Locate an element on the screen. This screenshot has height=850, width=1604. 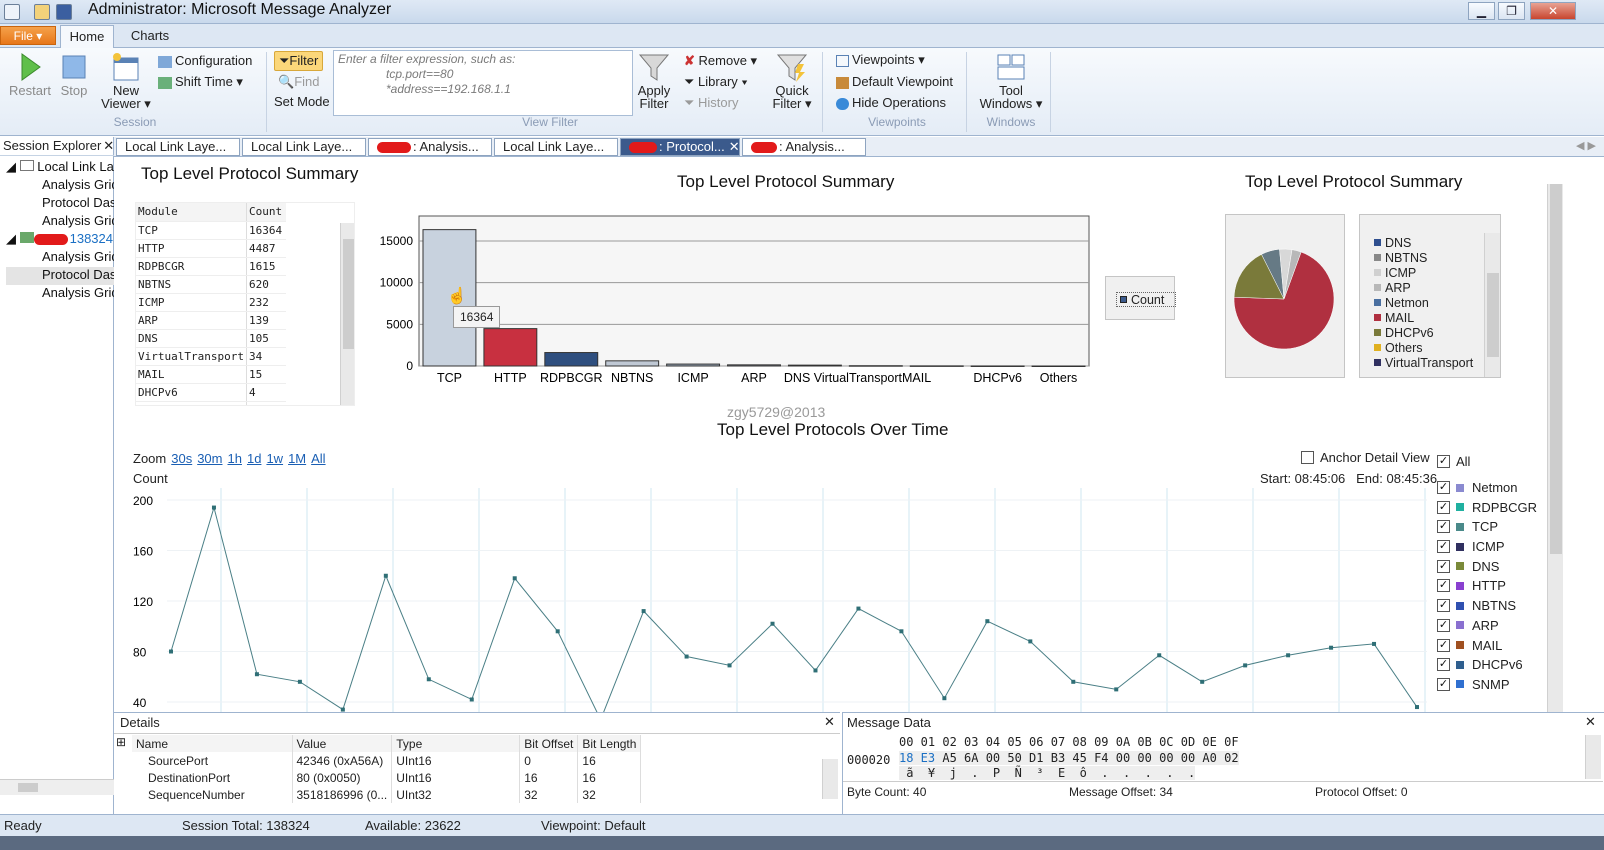
quick-filter-button: Quick Filter ▾ is located at coordinates (792, 81).